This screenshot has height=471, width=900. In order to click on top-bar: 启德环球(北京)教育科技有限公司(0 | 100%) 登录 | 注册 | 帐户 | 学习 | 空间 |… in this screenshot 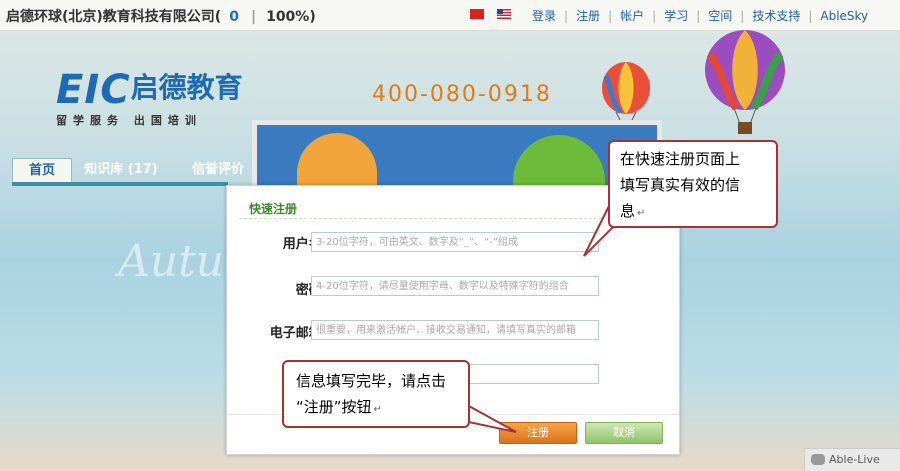, I will do `click(450, 15)`.